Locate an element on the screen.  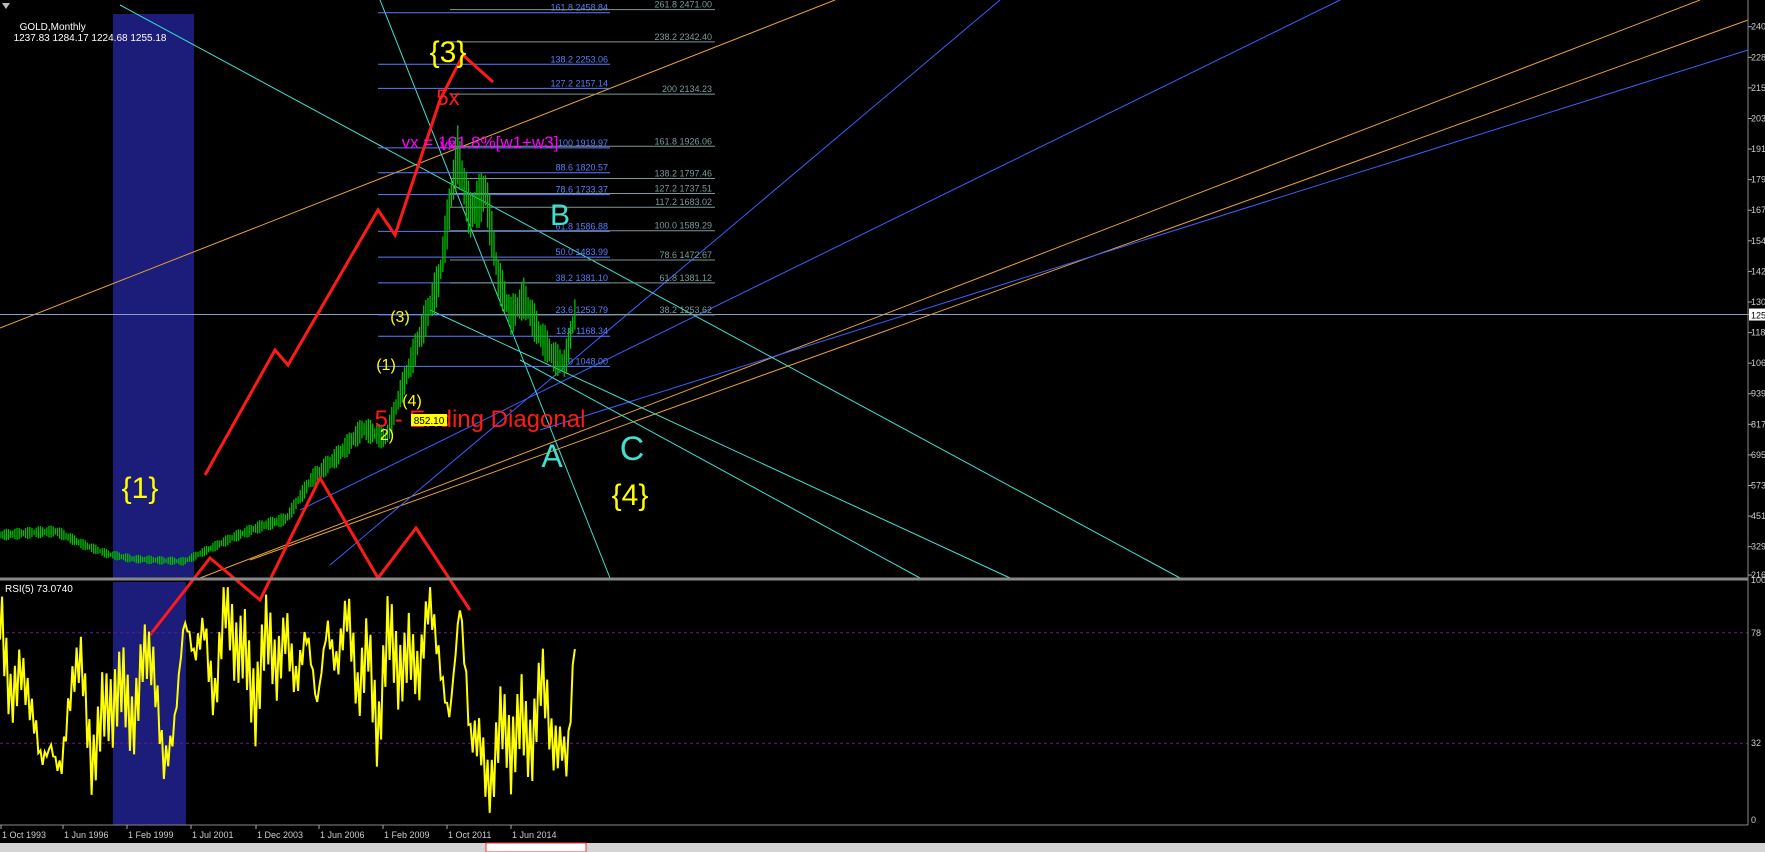
time-tick-label: 1 Feb 2009 is located at coordinates (407, 835).